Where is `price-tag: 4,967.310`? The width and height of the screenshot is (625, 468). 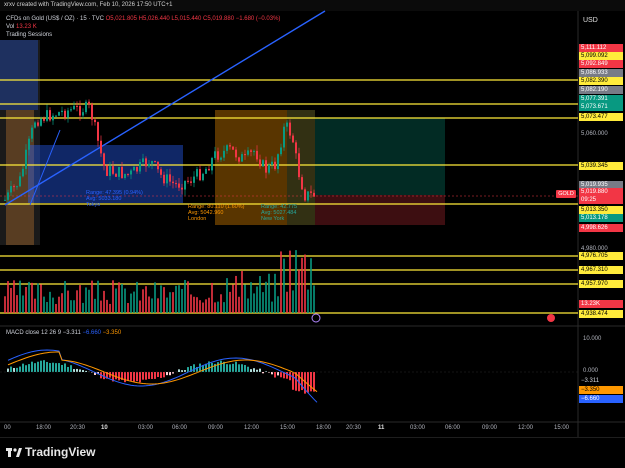 price-tag: 4,967.310 is located at coordinates (601, 270).